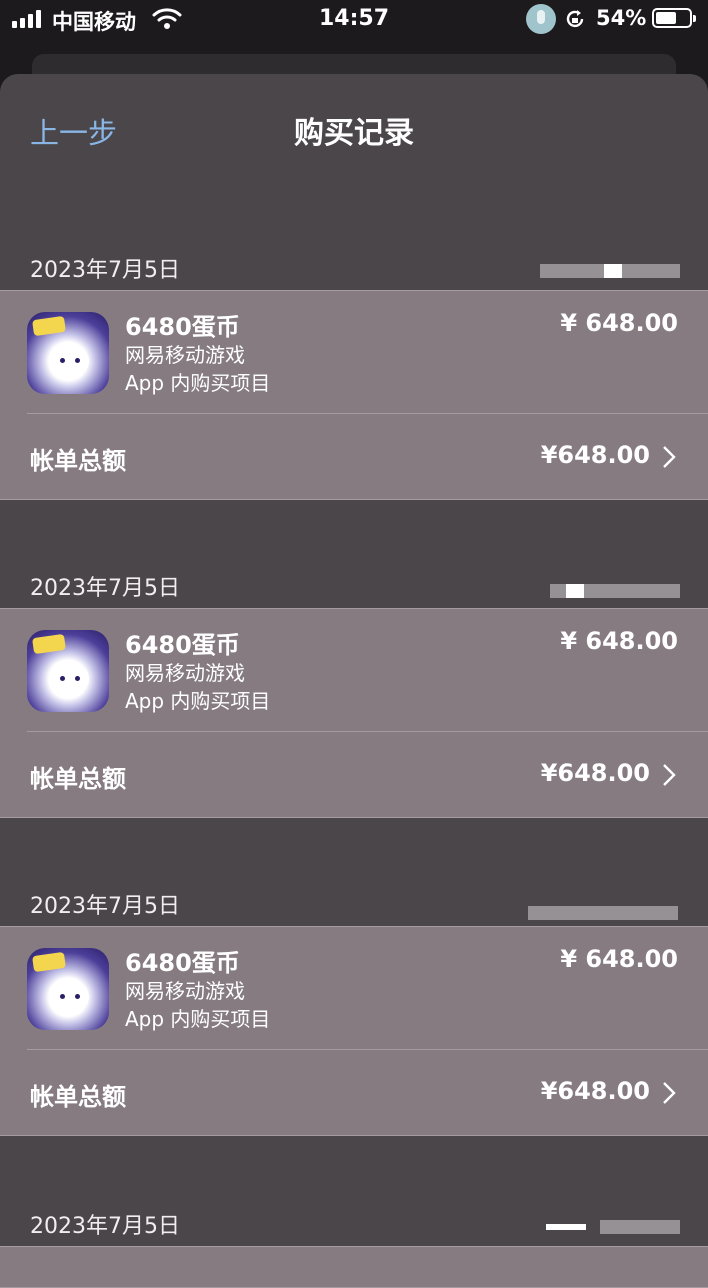  I want to click on battery-icon, so click(674, 18).